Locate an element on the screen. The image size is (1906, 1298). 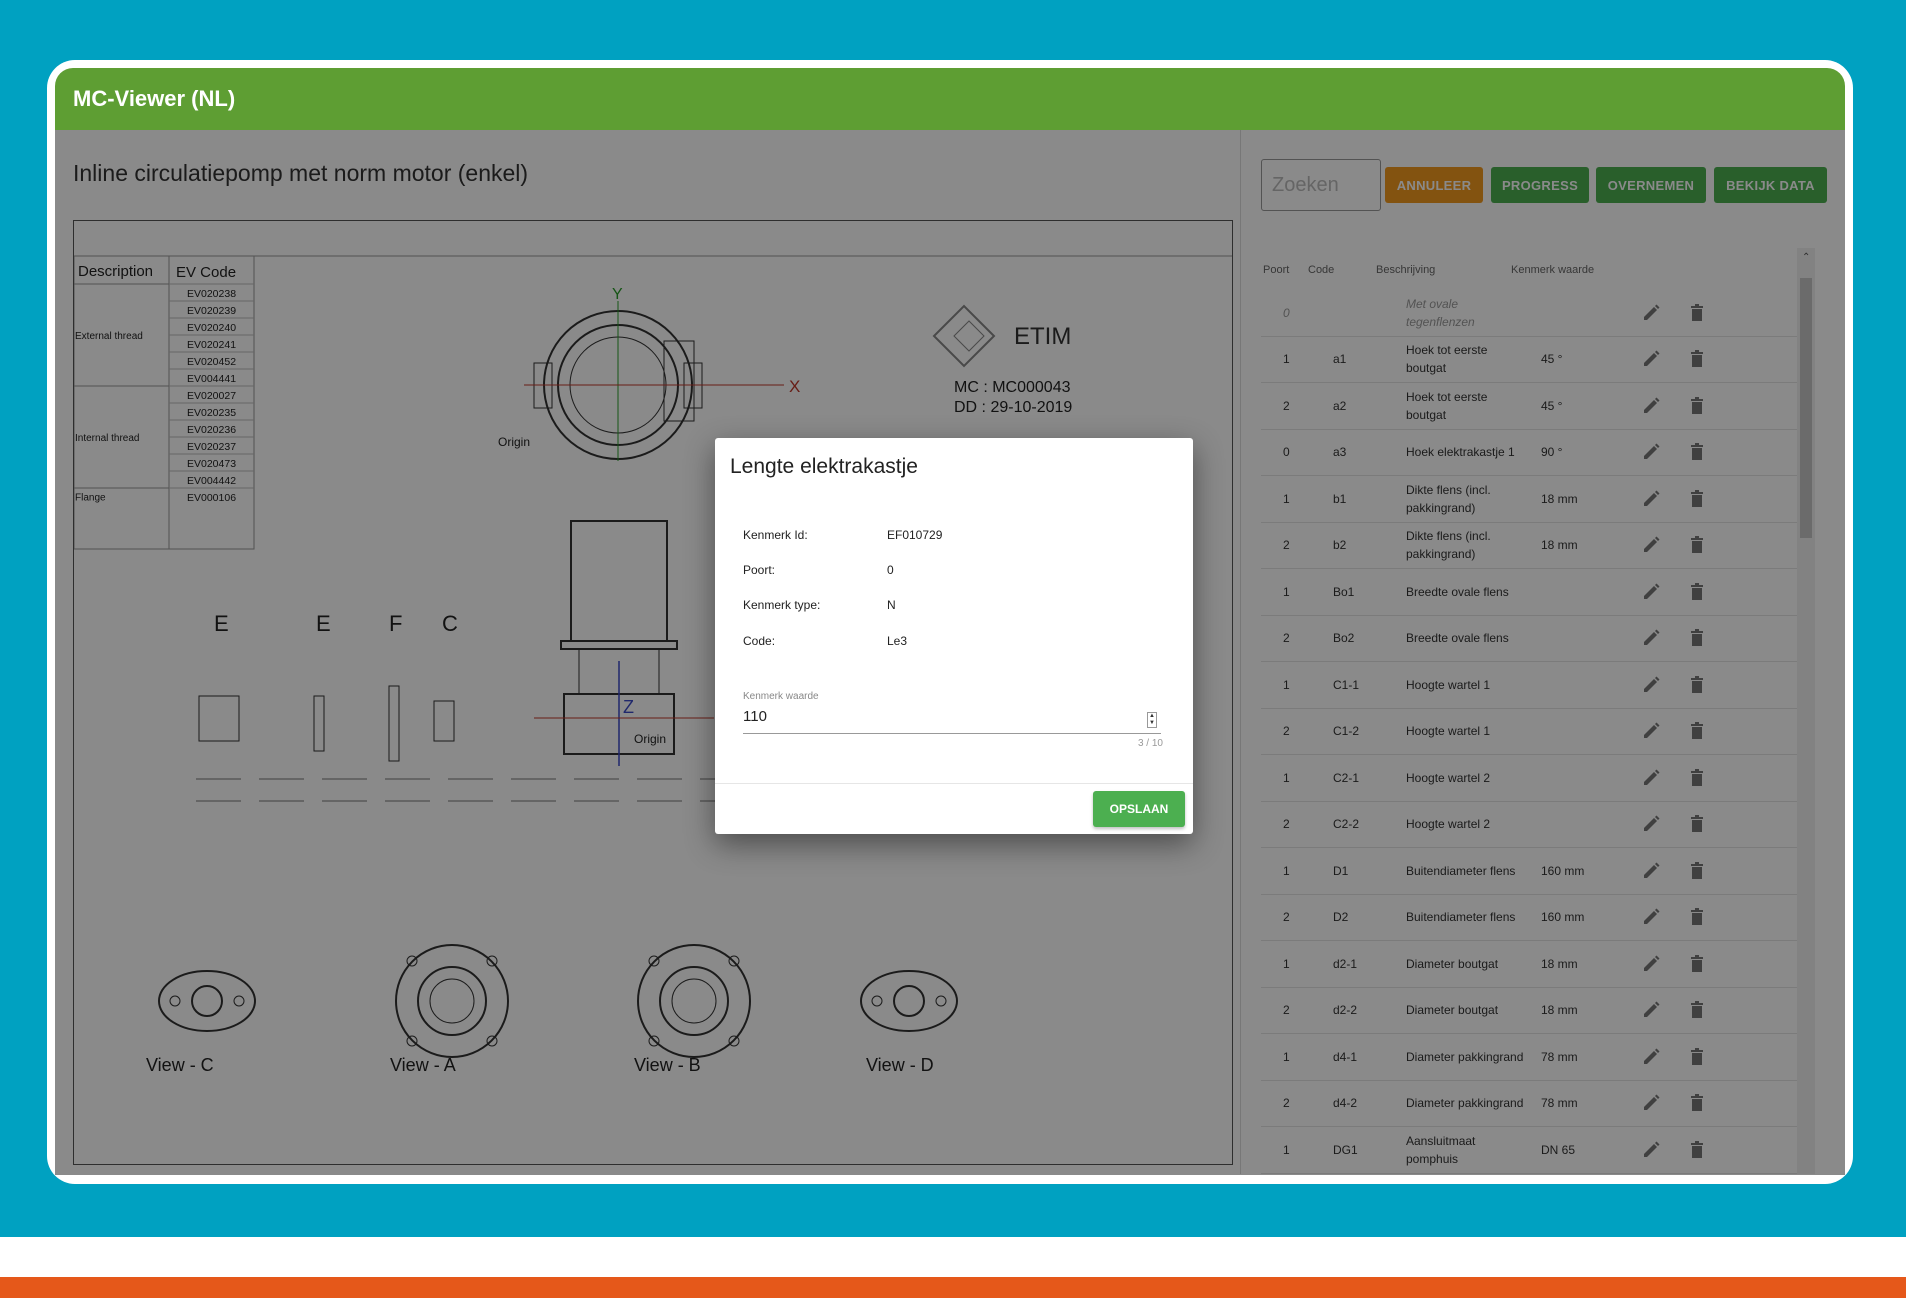
field-label-code: Code: is located at coordinates (759, 641).